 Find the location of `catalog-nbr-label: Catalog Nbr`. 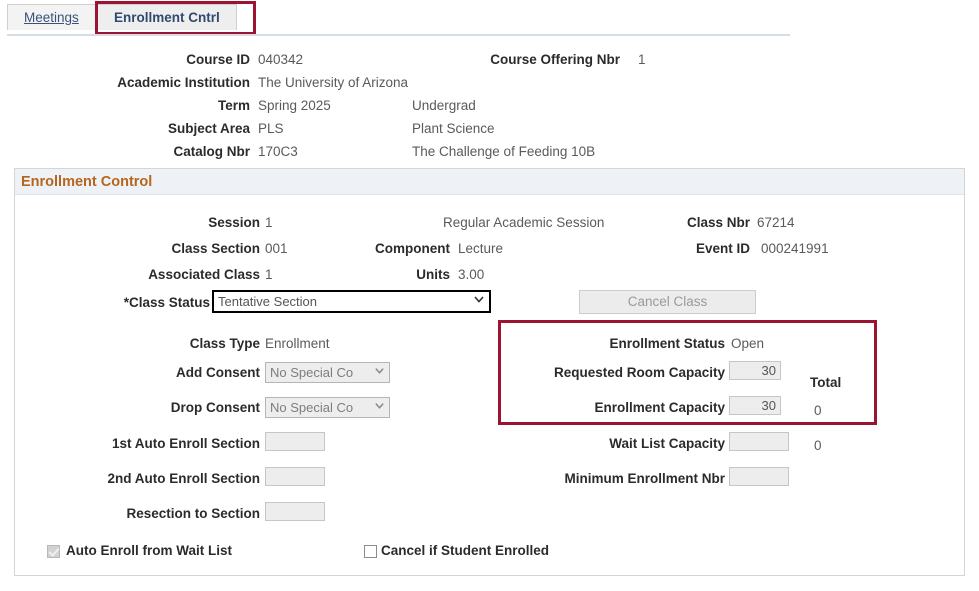

catalog-nbr-label: Catalog Nbr is located at coordinates (211, 151).